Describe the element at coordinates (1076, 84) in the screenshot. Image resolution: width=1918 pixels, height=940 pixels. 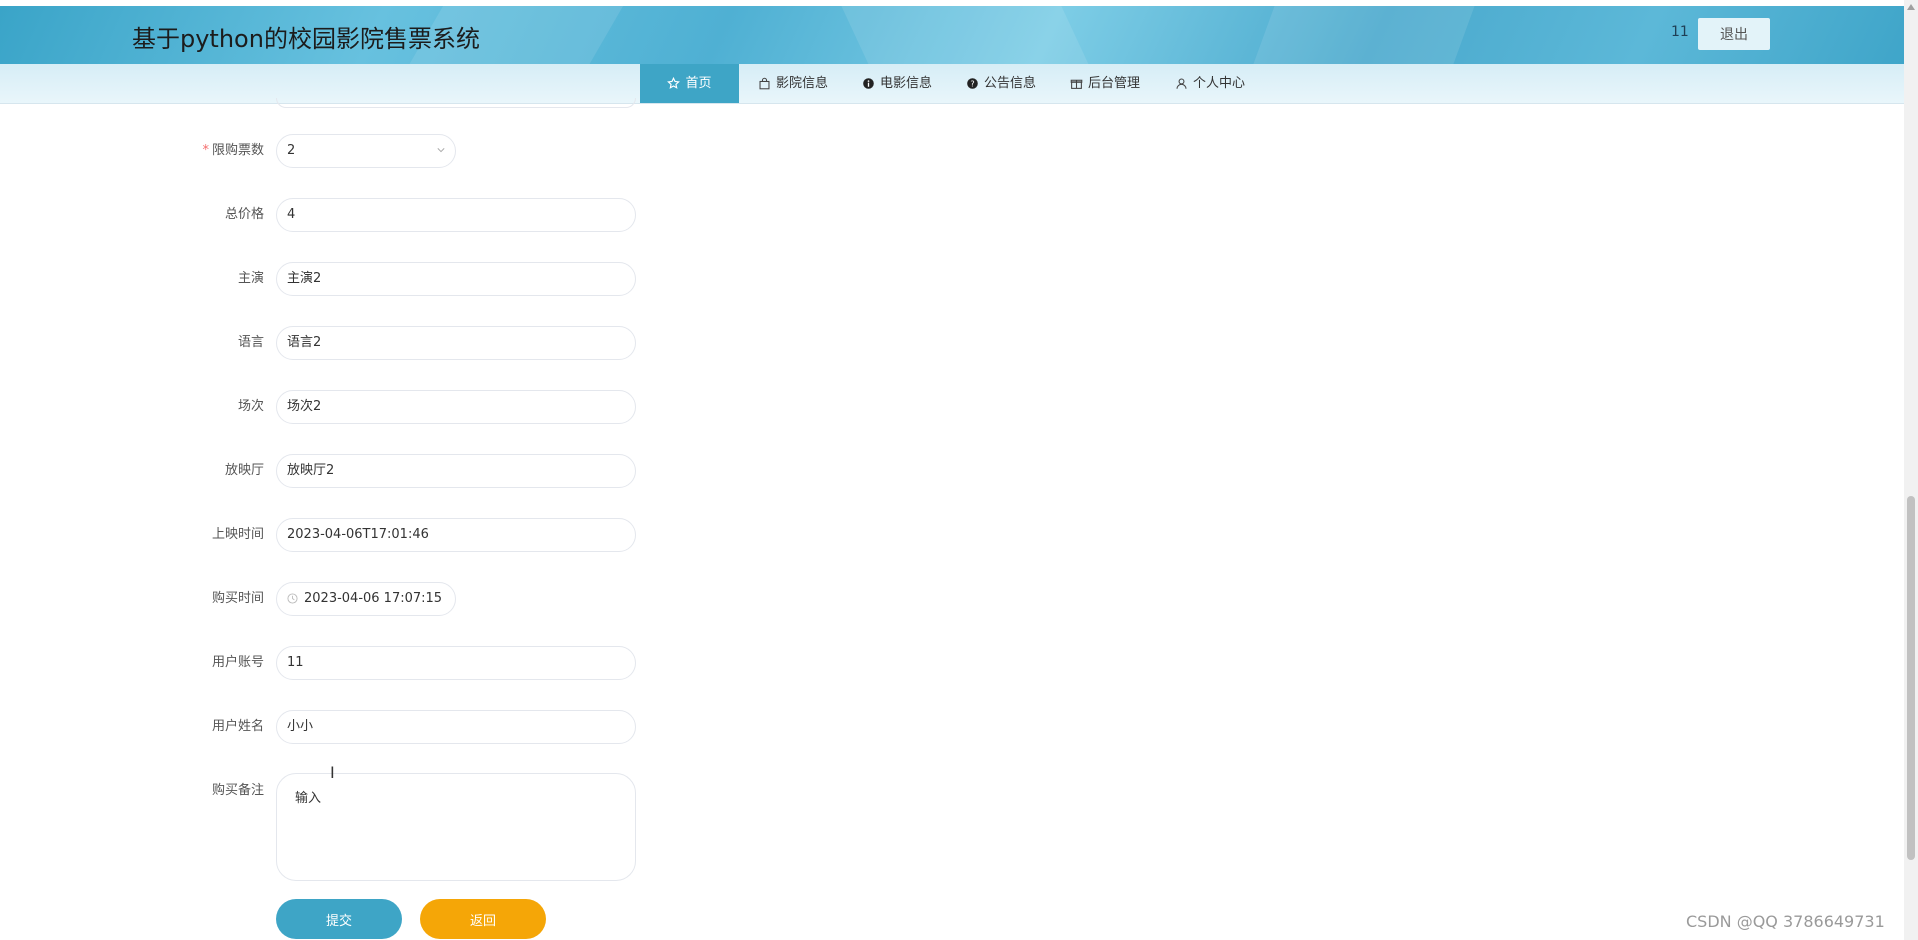
I see `gift-icon` at that location.